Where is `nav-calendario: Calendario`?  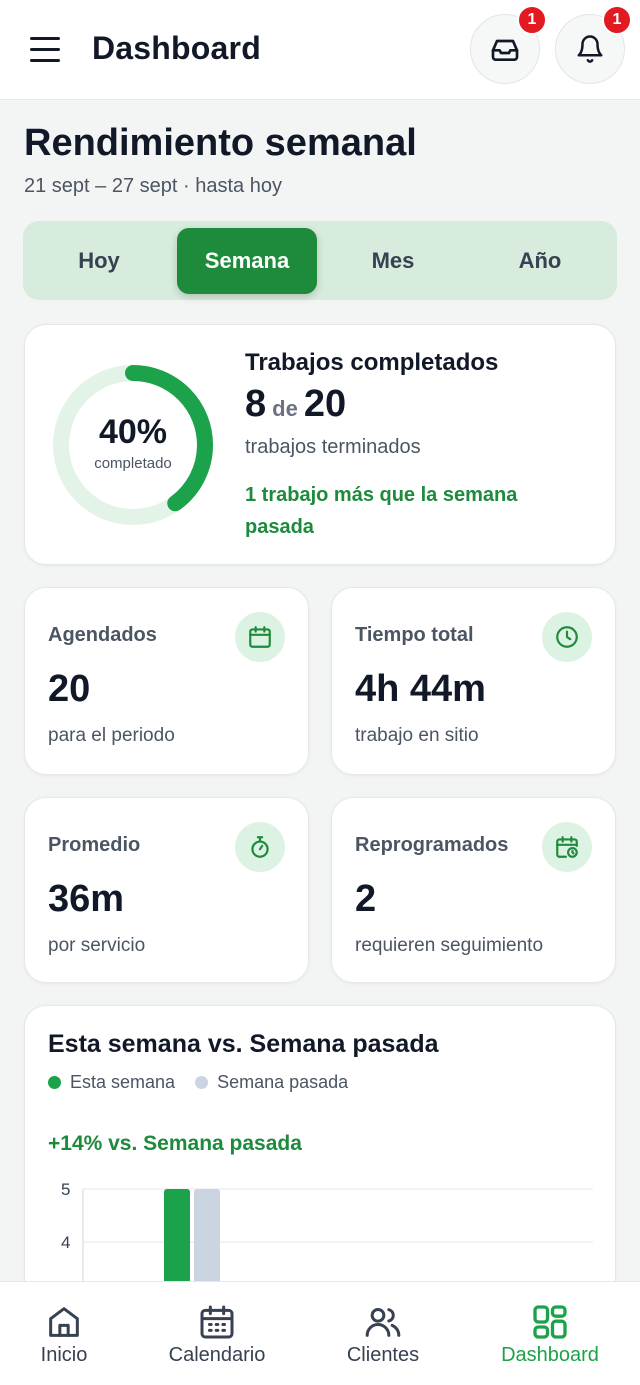 nav-calendario: Calendario is located at coordinates (217, 1333).